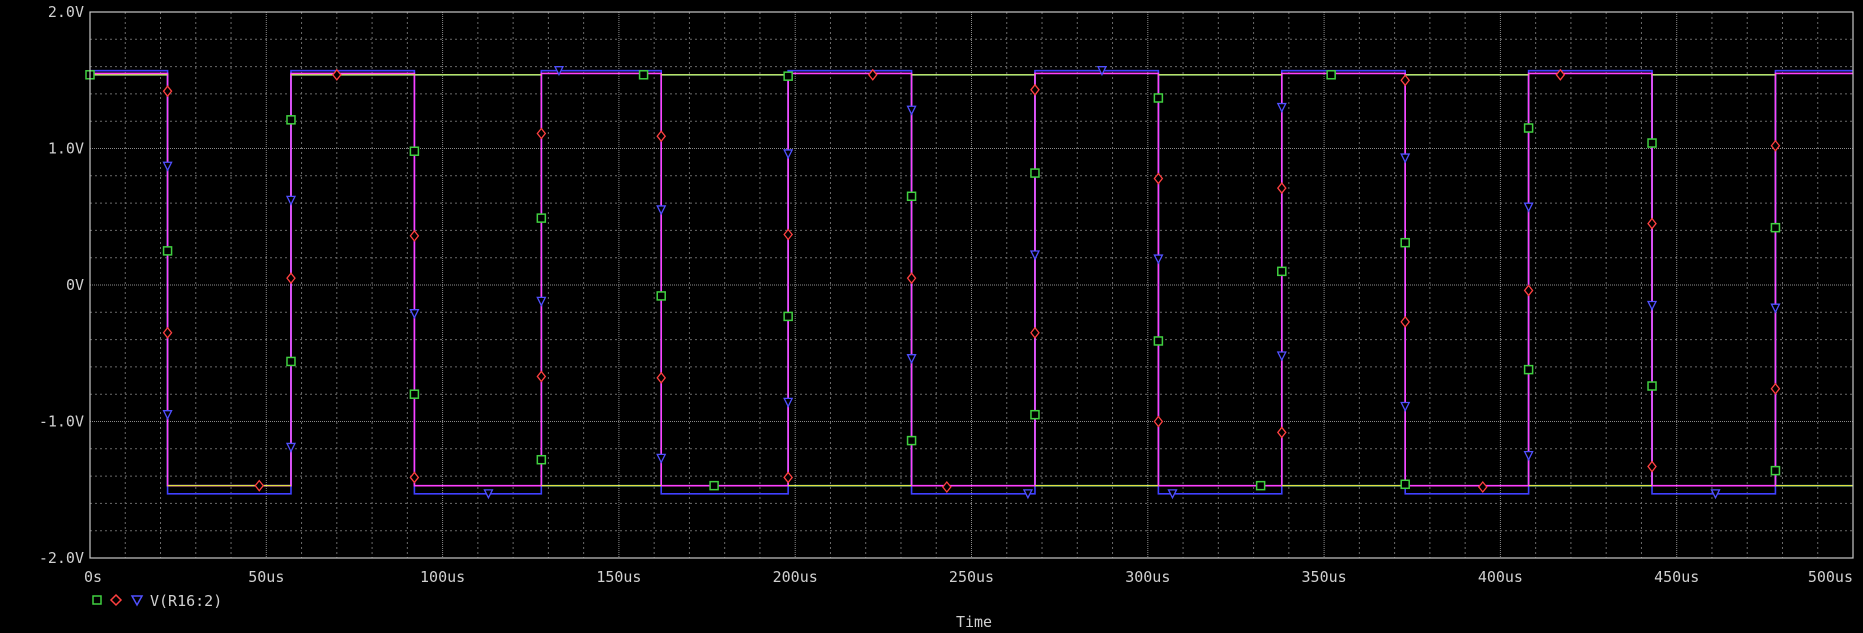 This screenshot has height=633, width=1863. I want to click on x-tick-label: 500us, so click(1830, 577).